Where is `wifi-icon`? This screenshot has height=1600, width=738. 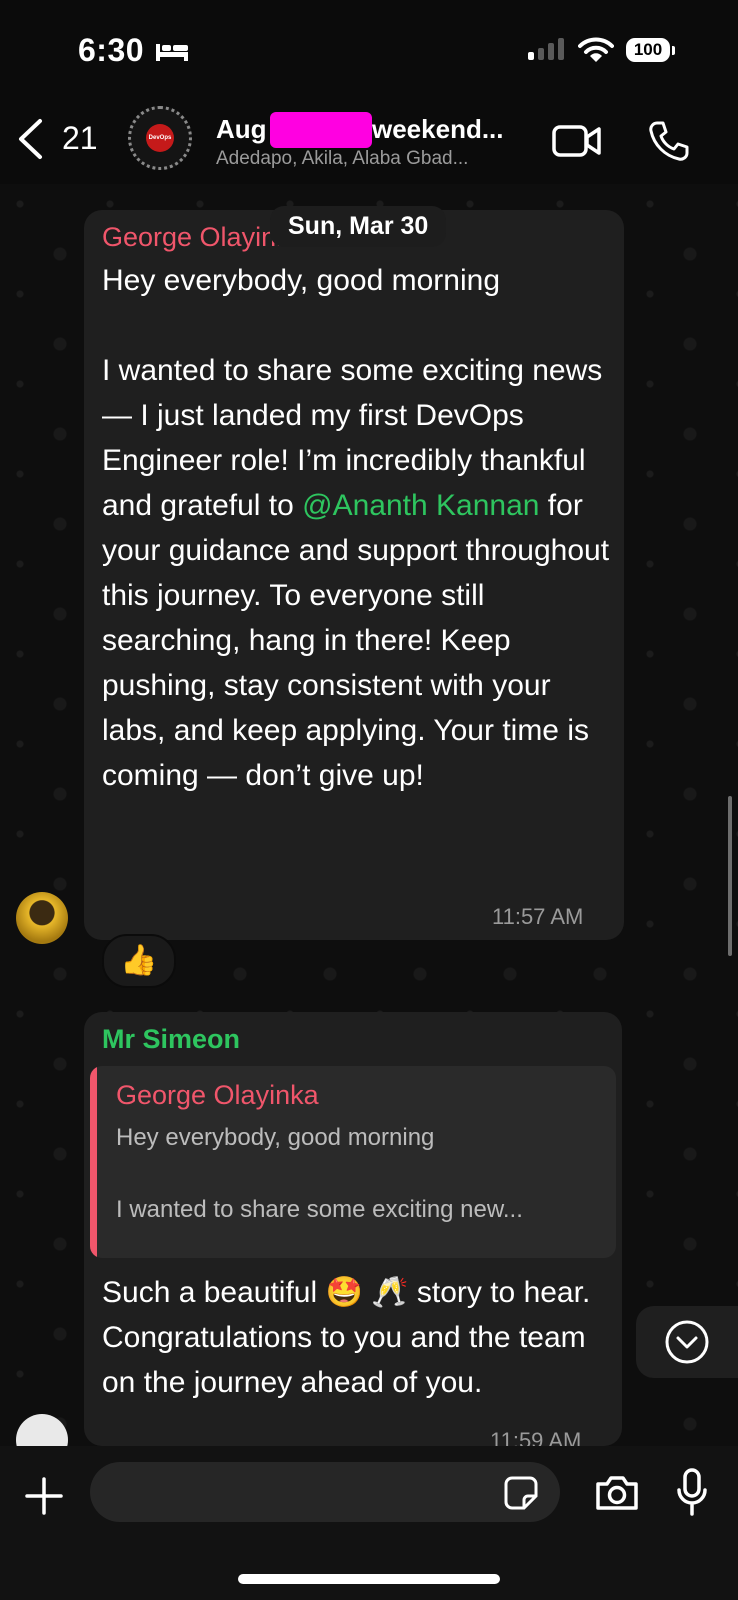
wifi-icon is located at coordinates (596, 49).